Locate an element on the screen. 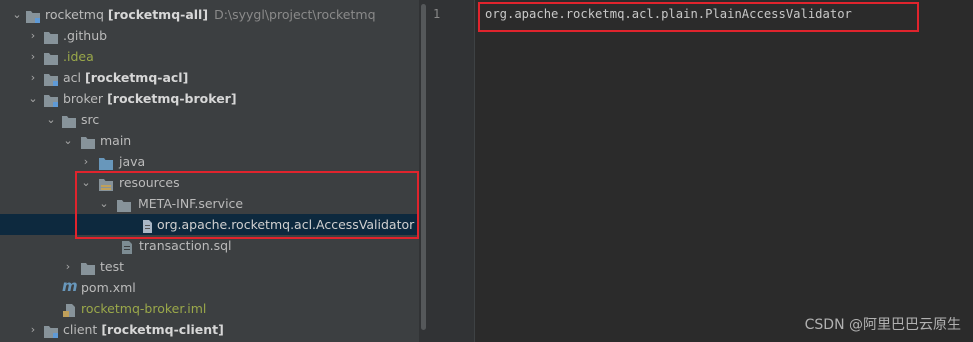 This screenshot has width=973, height=342. tree-label-idea: .idea is located at coordinates (78, 56).